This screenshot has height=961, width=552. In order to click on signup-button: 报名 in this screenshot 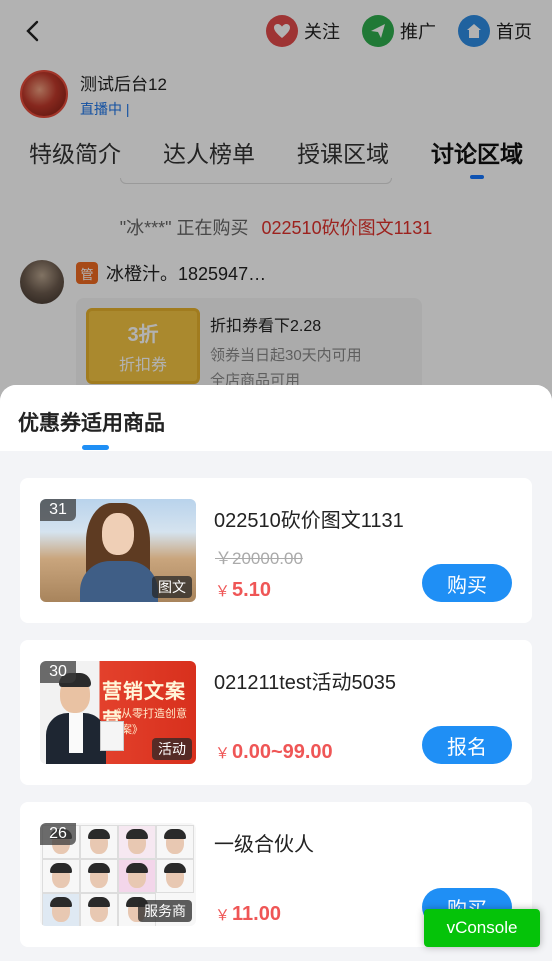, I will do `click(467, 745)`.